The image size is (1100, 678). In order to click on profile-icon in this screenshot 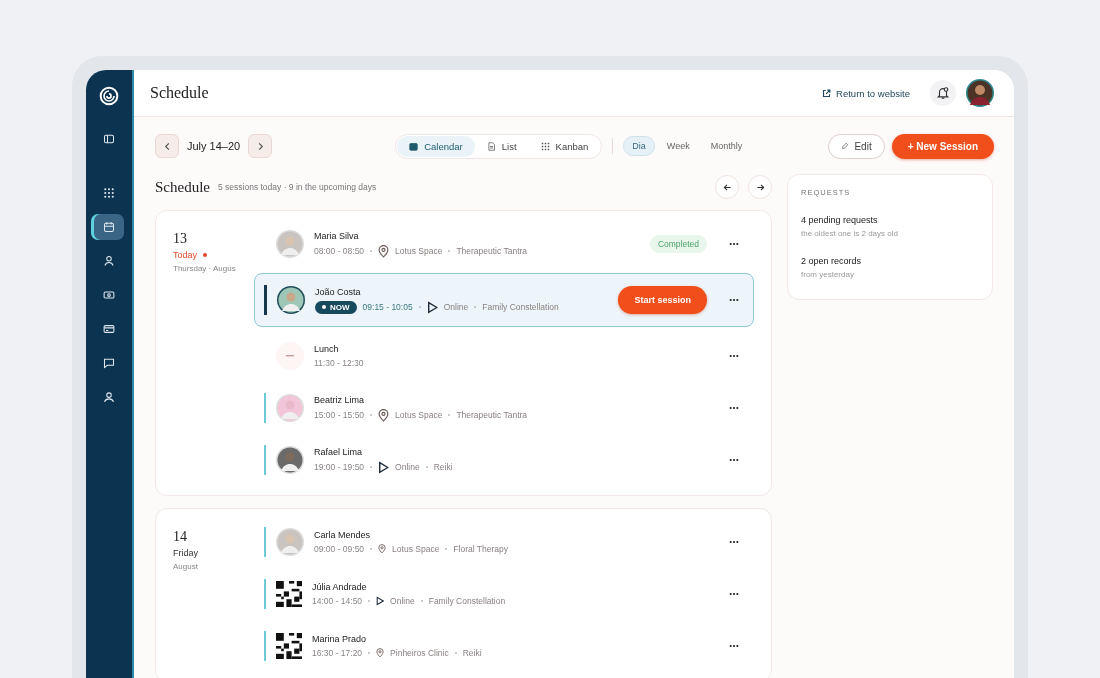, I will do `click(109, 397)`.